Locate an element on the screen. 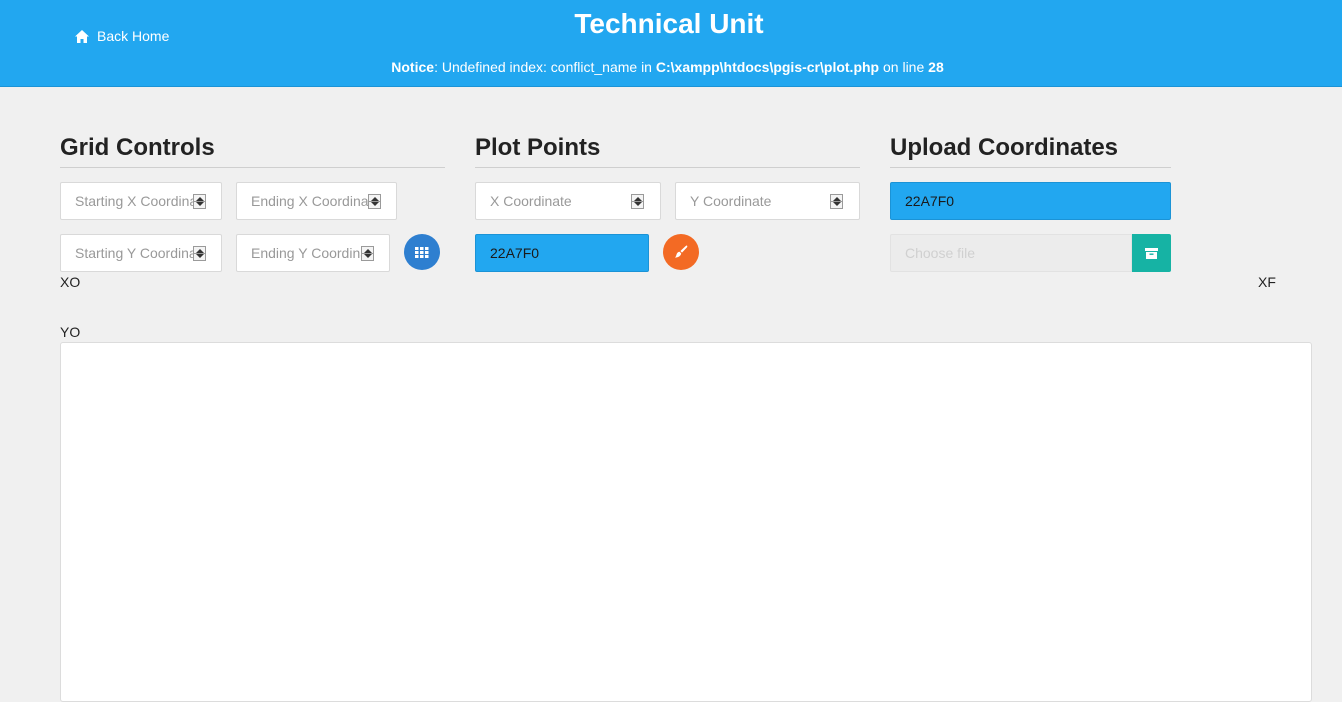 Image resolution: width=1342 pixels, height=702 pixels. end-x-input: Ending X Coordinate is located at coordinates (316, 201).